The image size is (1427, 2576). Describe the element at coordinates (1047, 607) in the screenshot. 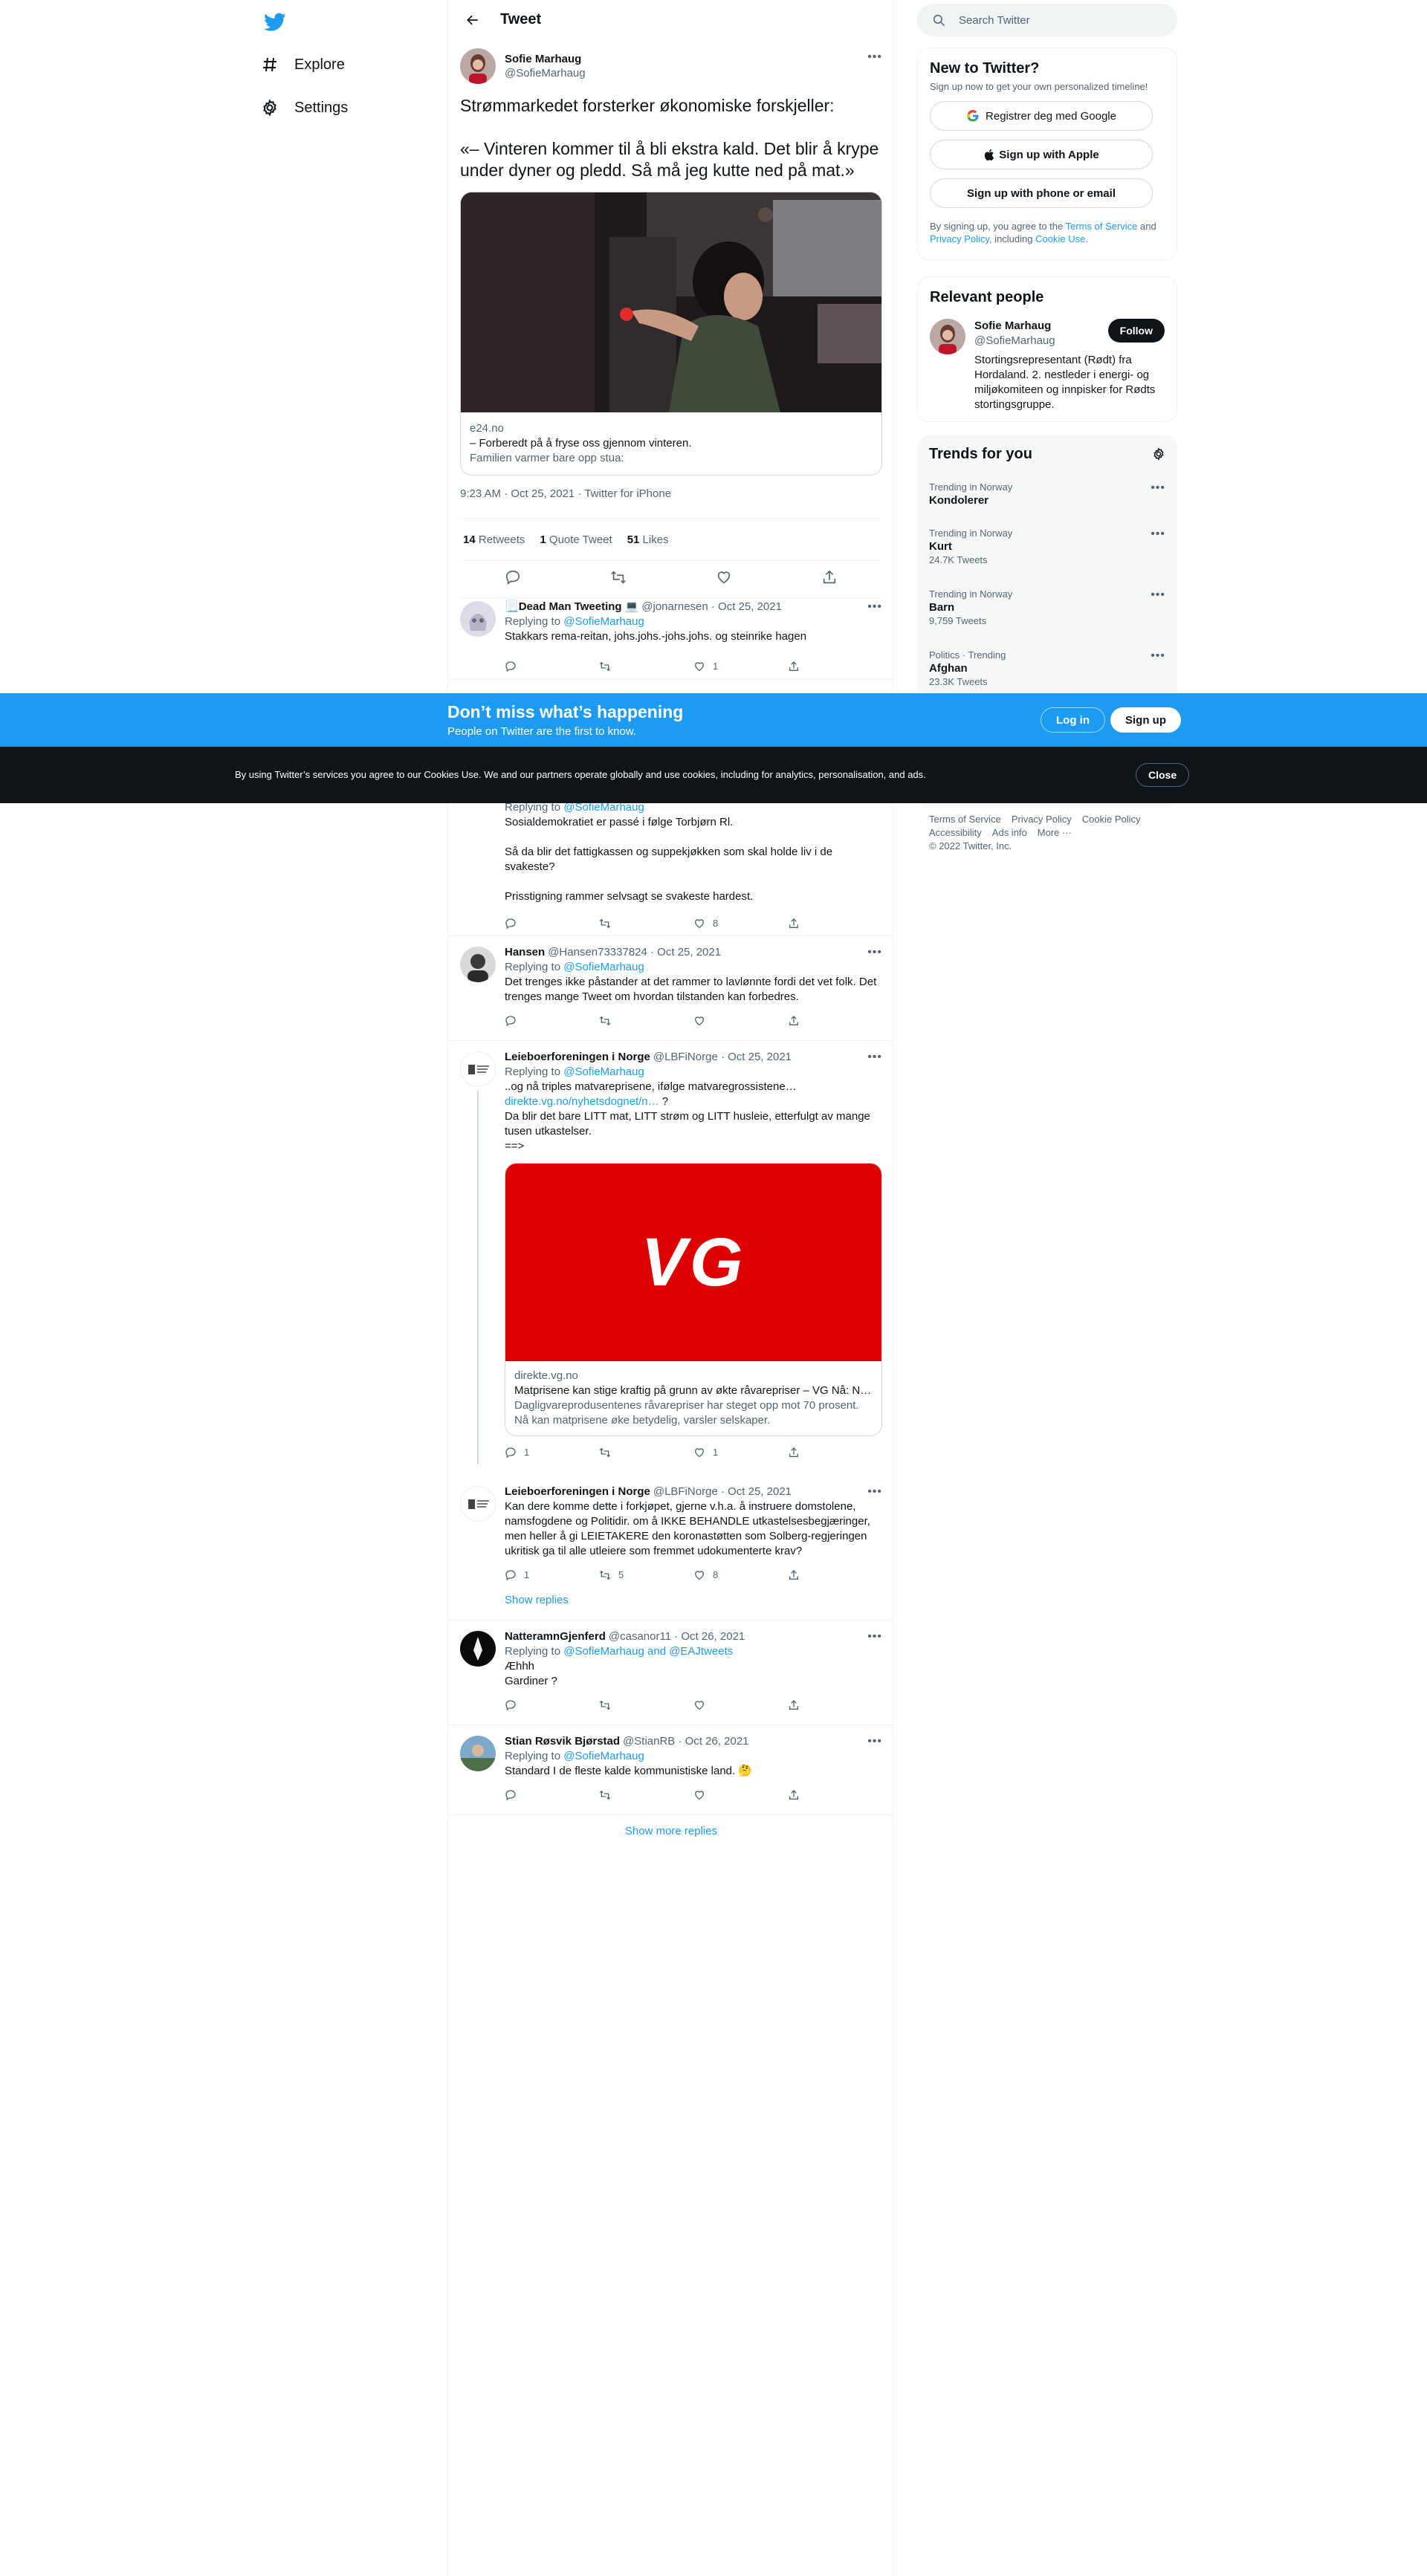

I see `trend-item: Trending in Norway Barn 9,759 Tweets •••` at that location.